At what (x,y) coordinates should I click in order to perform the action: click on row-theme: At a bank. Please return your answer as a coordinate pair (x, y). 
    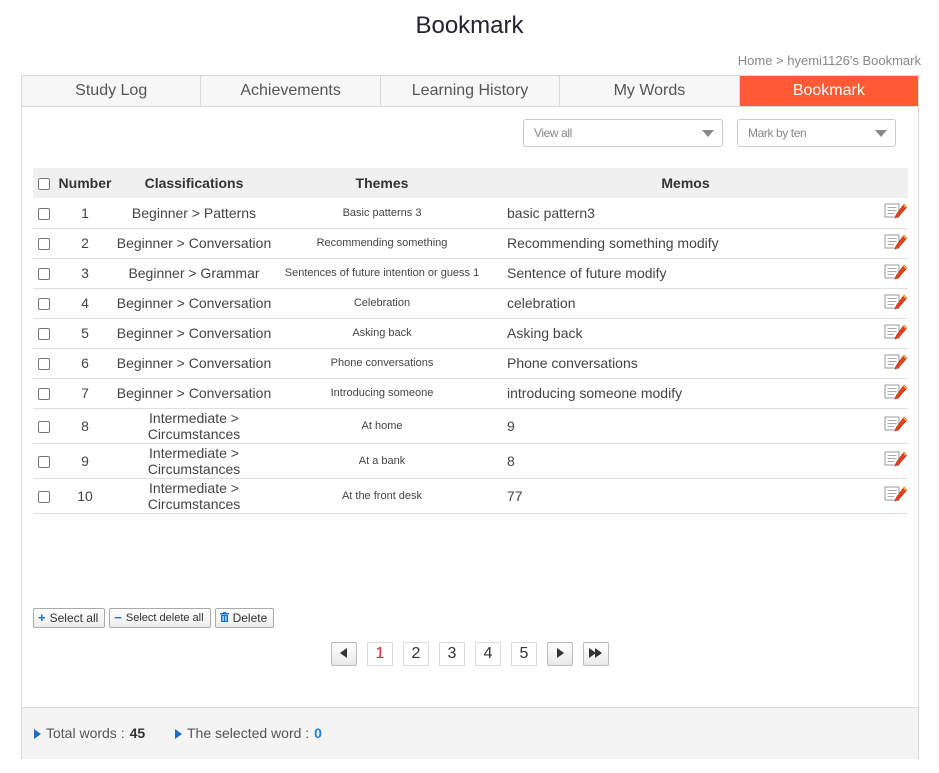
    Looking at the image, I should click on (382, 461).